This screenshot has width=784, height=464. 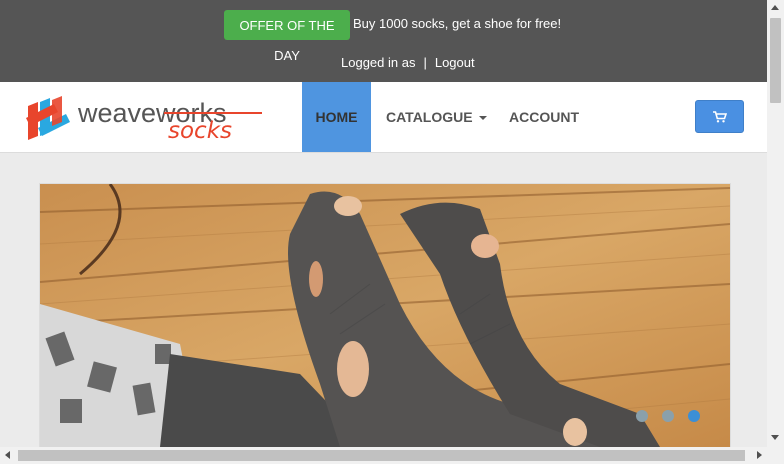 What do you see at coordinates (694, 416) in the screenshot?
I see `carousel-dot-active` at bounding box center [694, 416].